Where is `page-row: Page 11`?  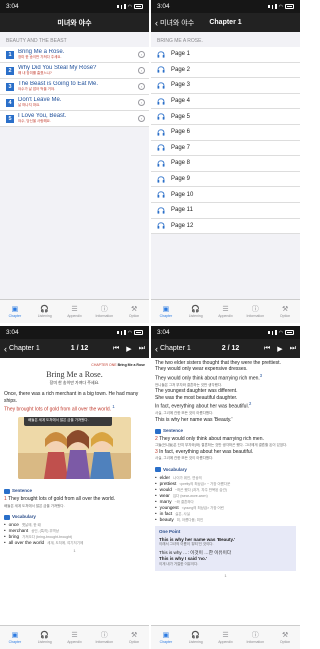 page-row: Page 11 is located at coordinates (225, 210).